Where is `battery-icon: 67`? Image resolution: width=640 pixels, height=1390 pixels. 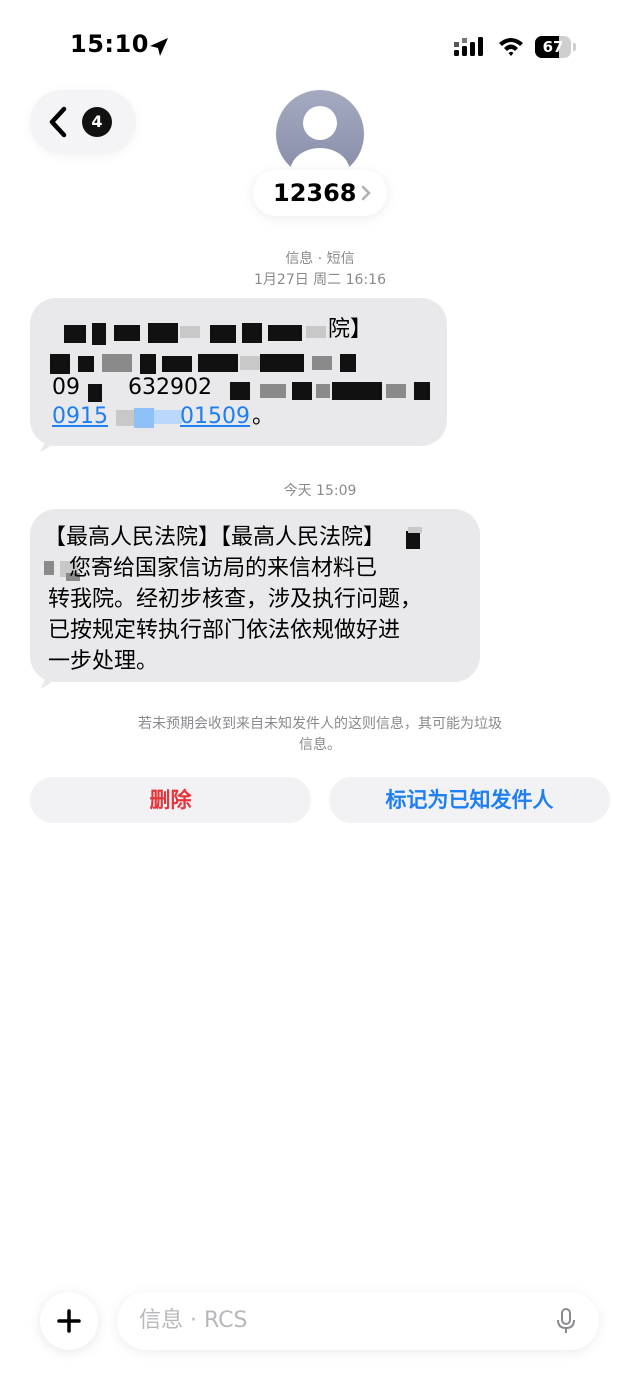 battery-icon: 67 is located at coordinates (555, 47).